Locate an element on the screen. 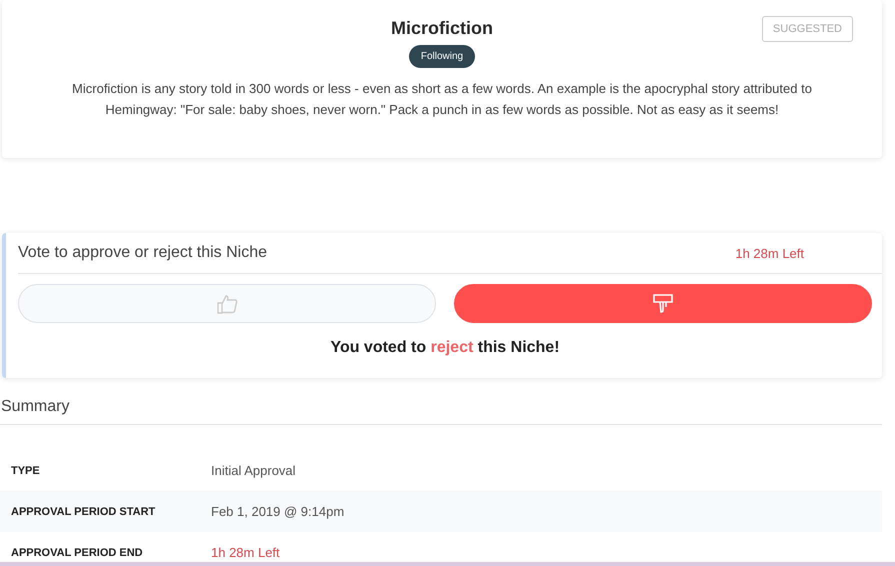  summary-heading: Summary is located at coordinates (441, 411).